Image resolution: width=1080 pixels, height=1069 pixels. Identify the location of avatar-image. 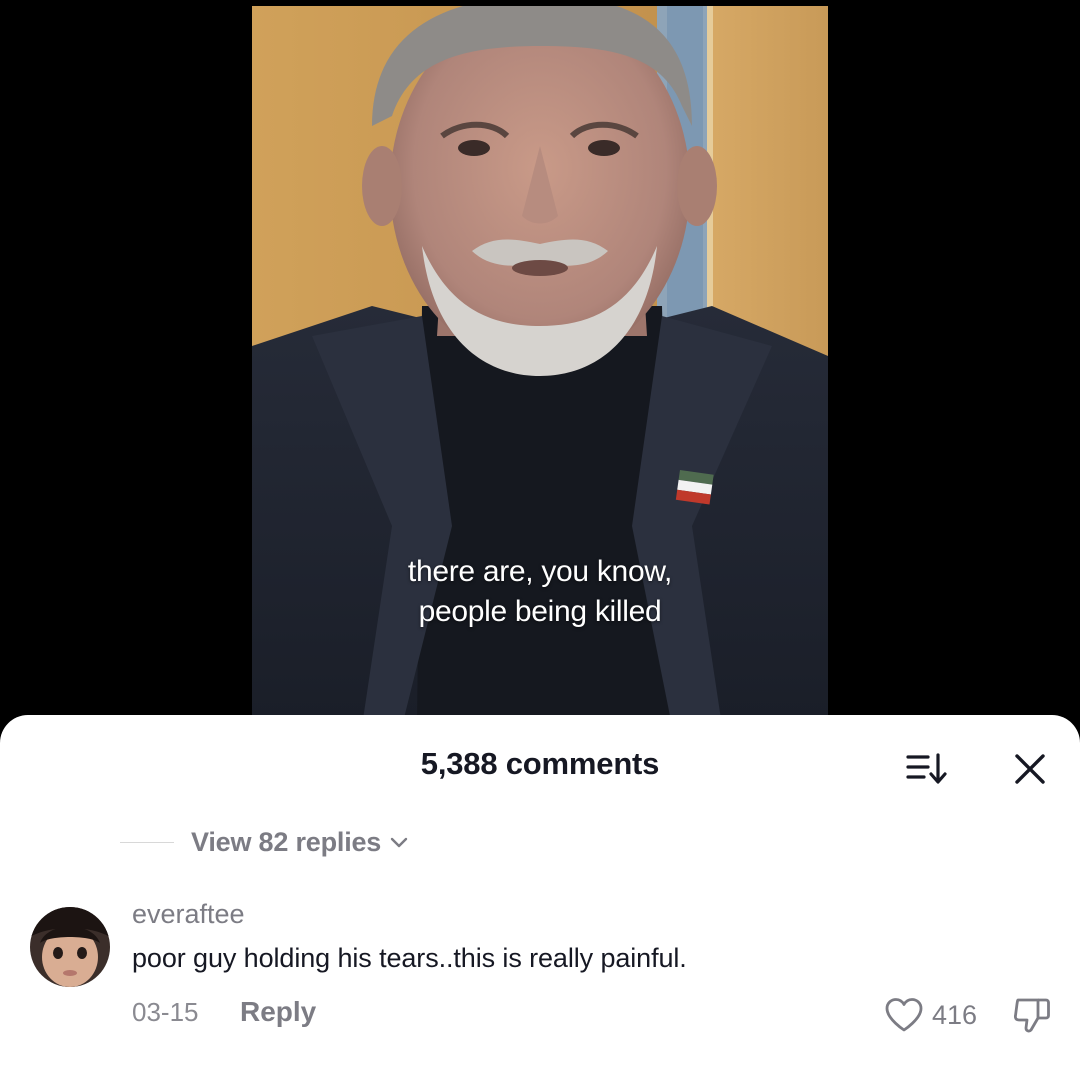
(70, 947).